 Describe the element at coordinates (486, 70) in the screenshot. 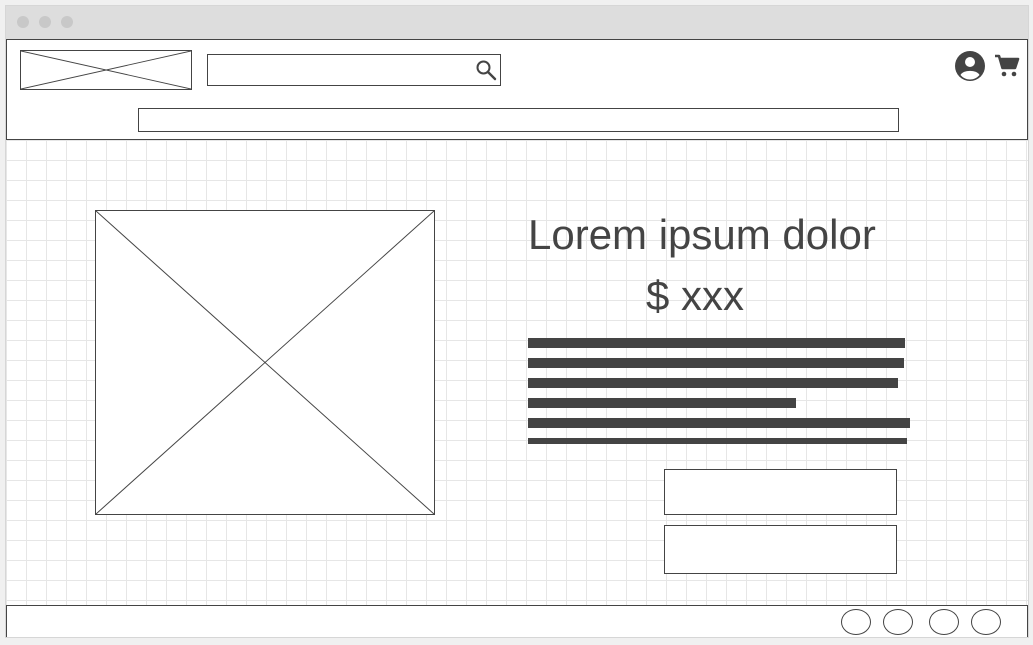

I see `search-icon` at that location.